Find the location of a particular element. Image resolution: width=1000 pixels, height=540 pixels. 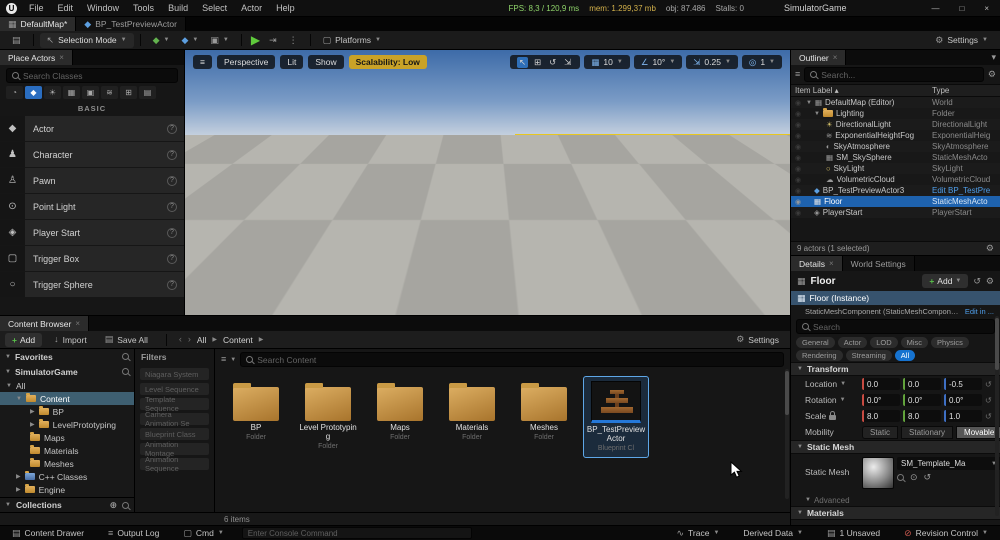

place-actor-item: ◆ Actor ? is located at coordinates (92, 129).